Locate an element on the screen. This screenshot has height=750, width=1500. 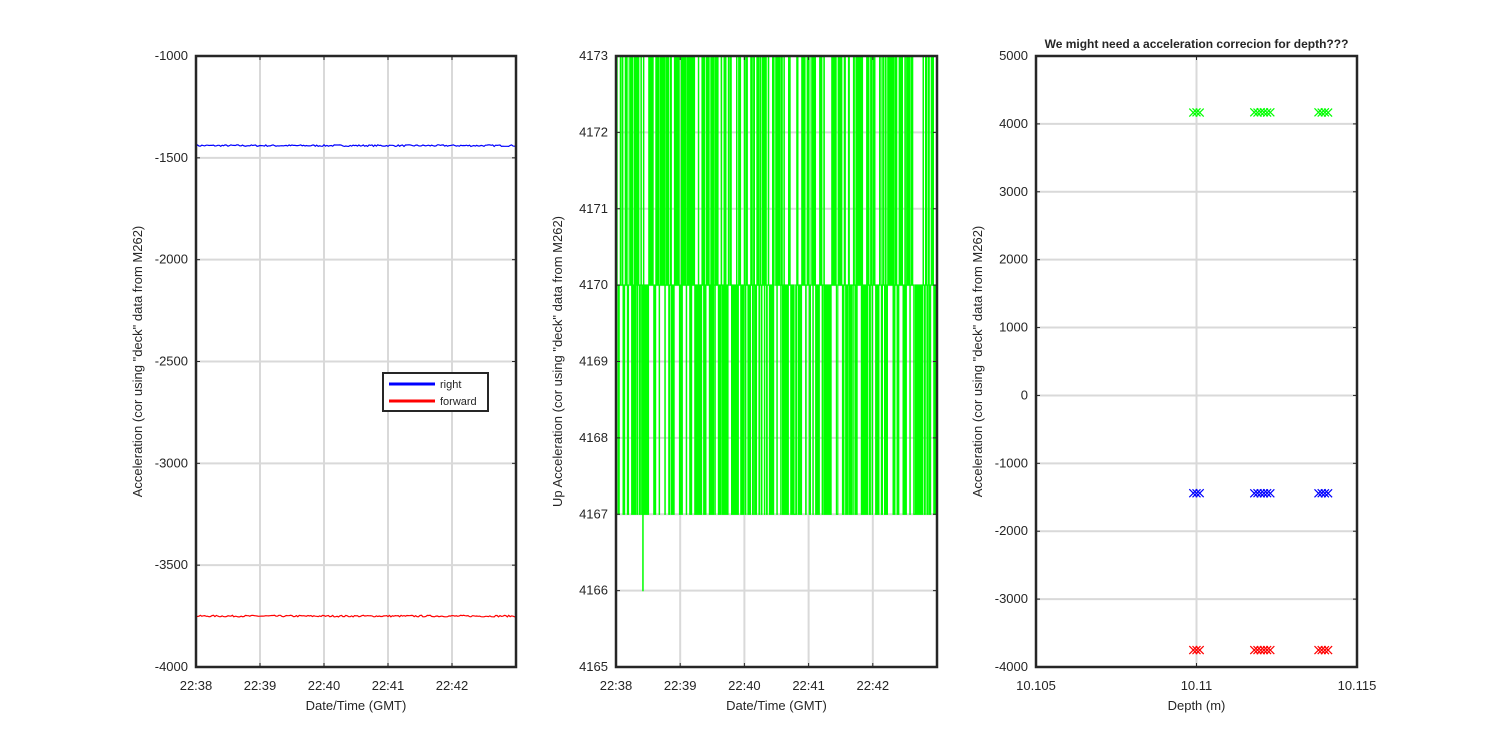
y-tick-label: 4167 is located at coordinates (593, 513).